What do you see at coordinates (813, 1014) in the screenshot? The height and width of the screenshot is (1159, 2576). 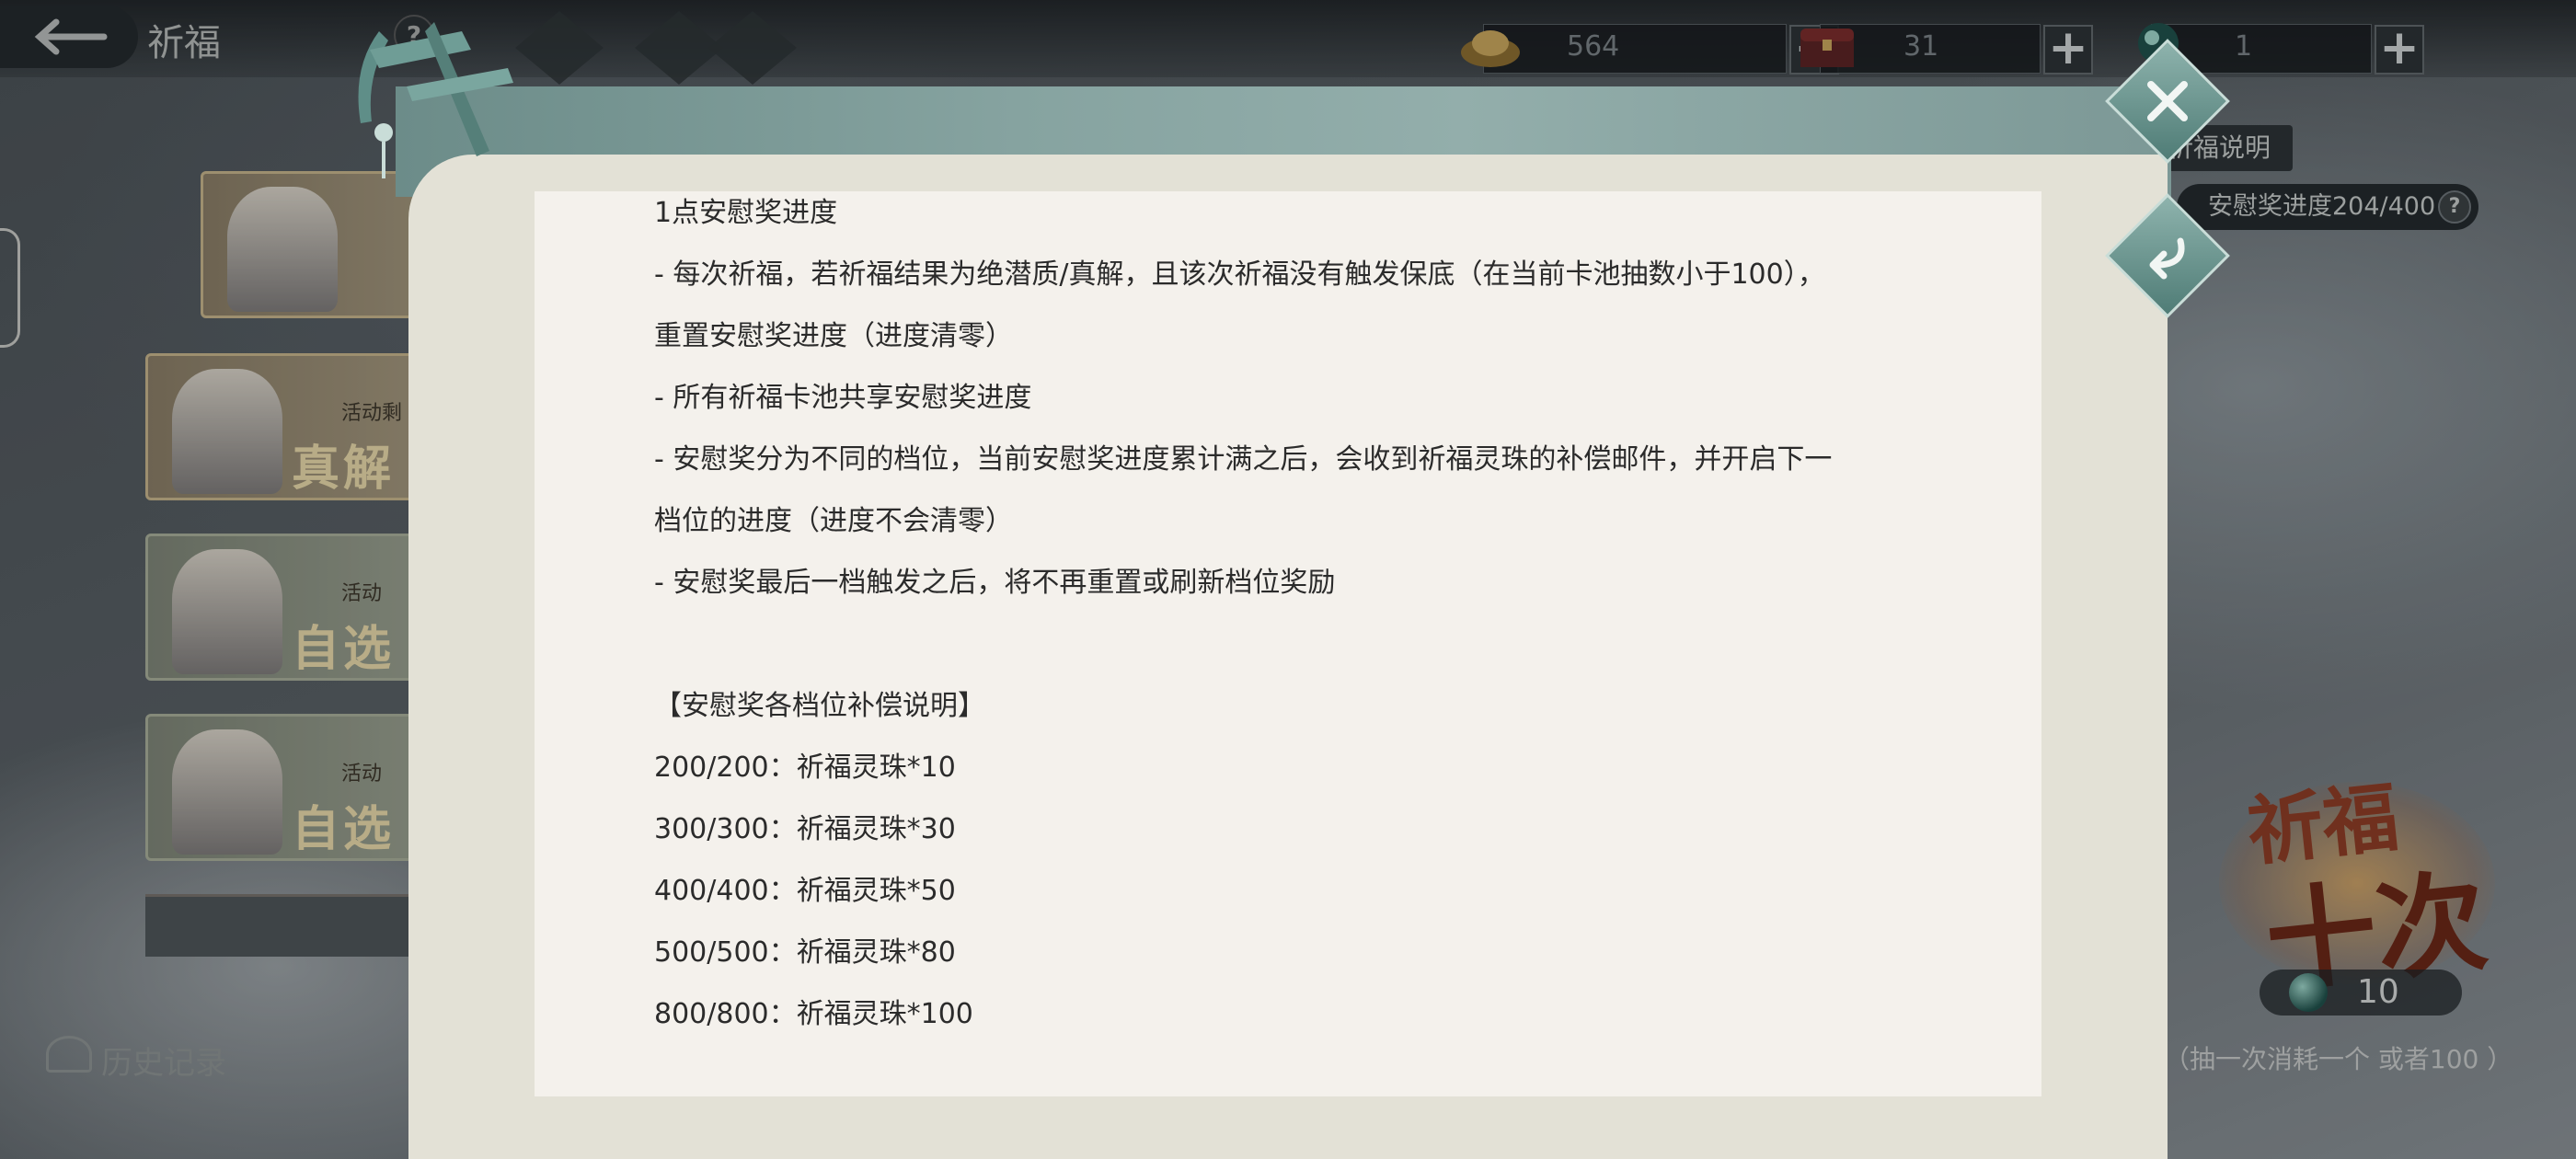 I see `reward-tier-line: 800/800：祈福灵珠*100` at bounding box center [813, 1014].